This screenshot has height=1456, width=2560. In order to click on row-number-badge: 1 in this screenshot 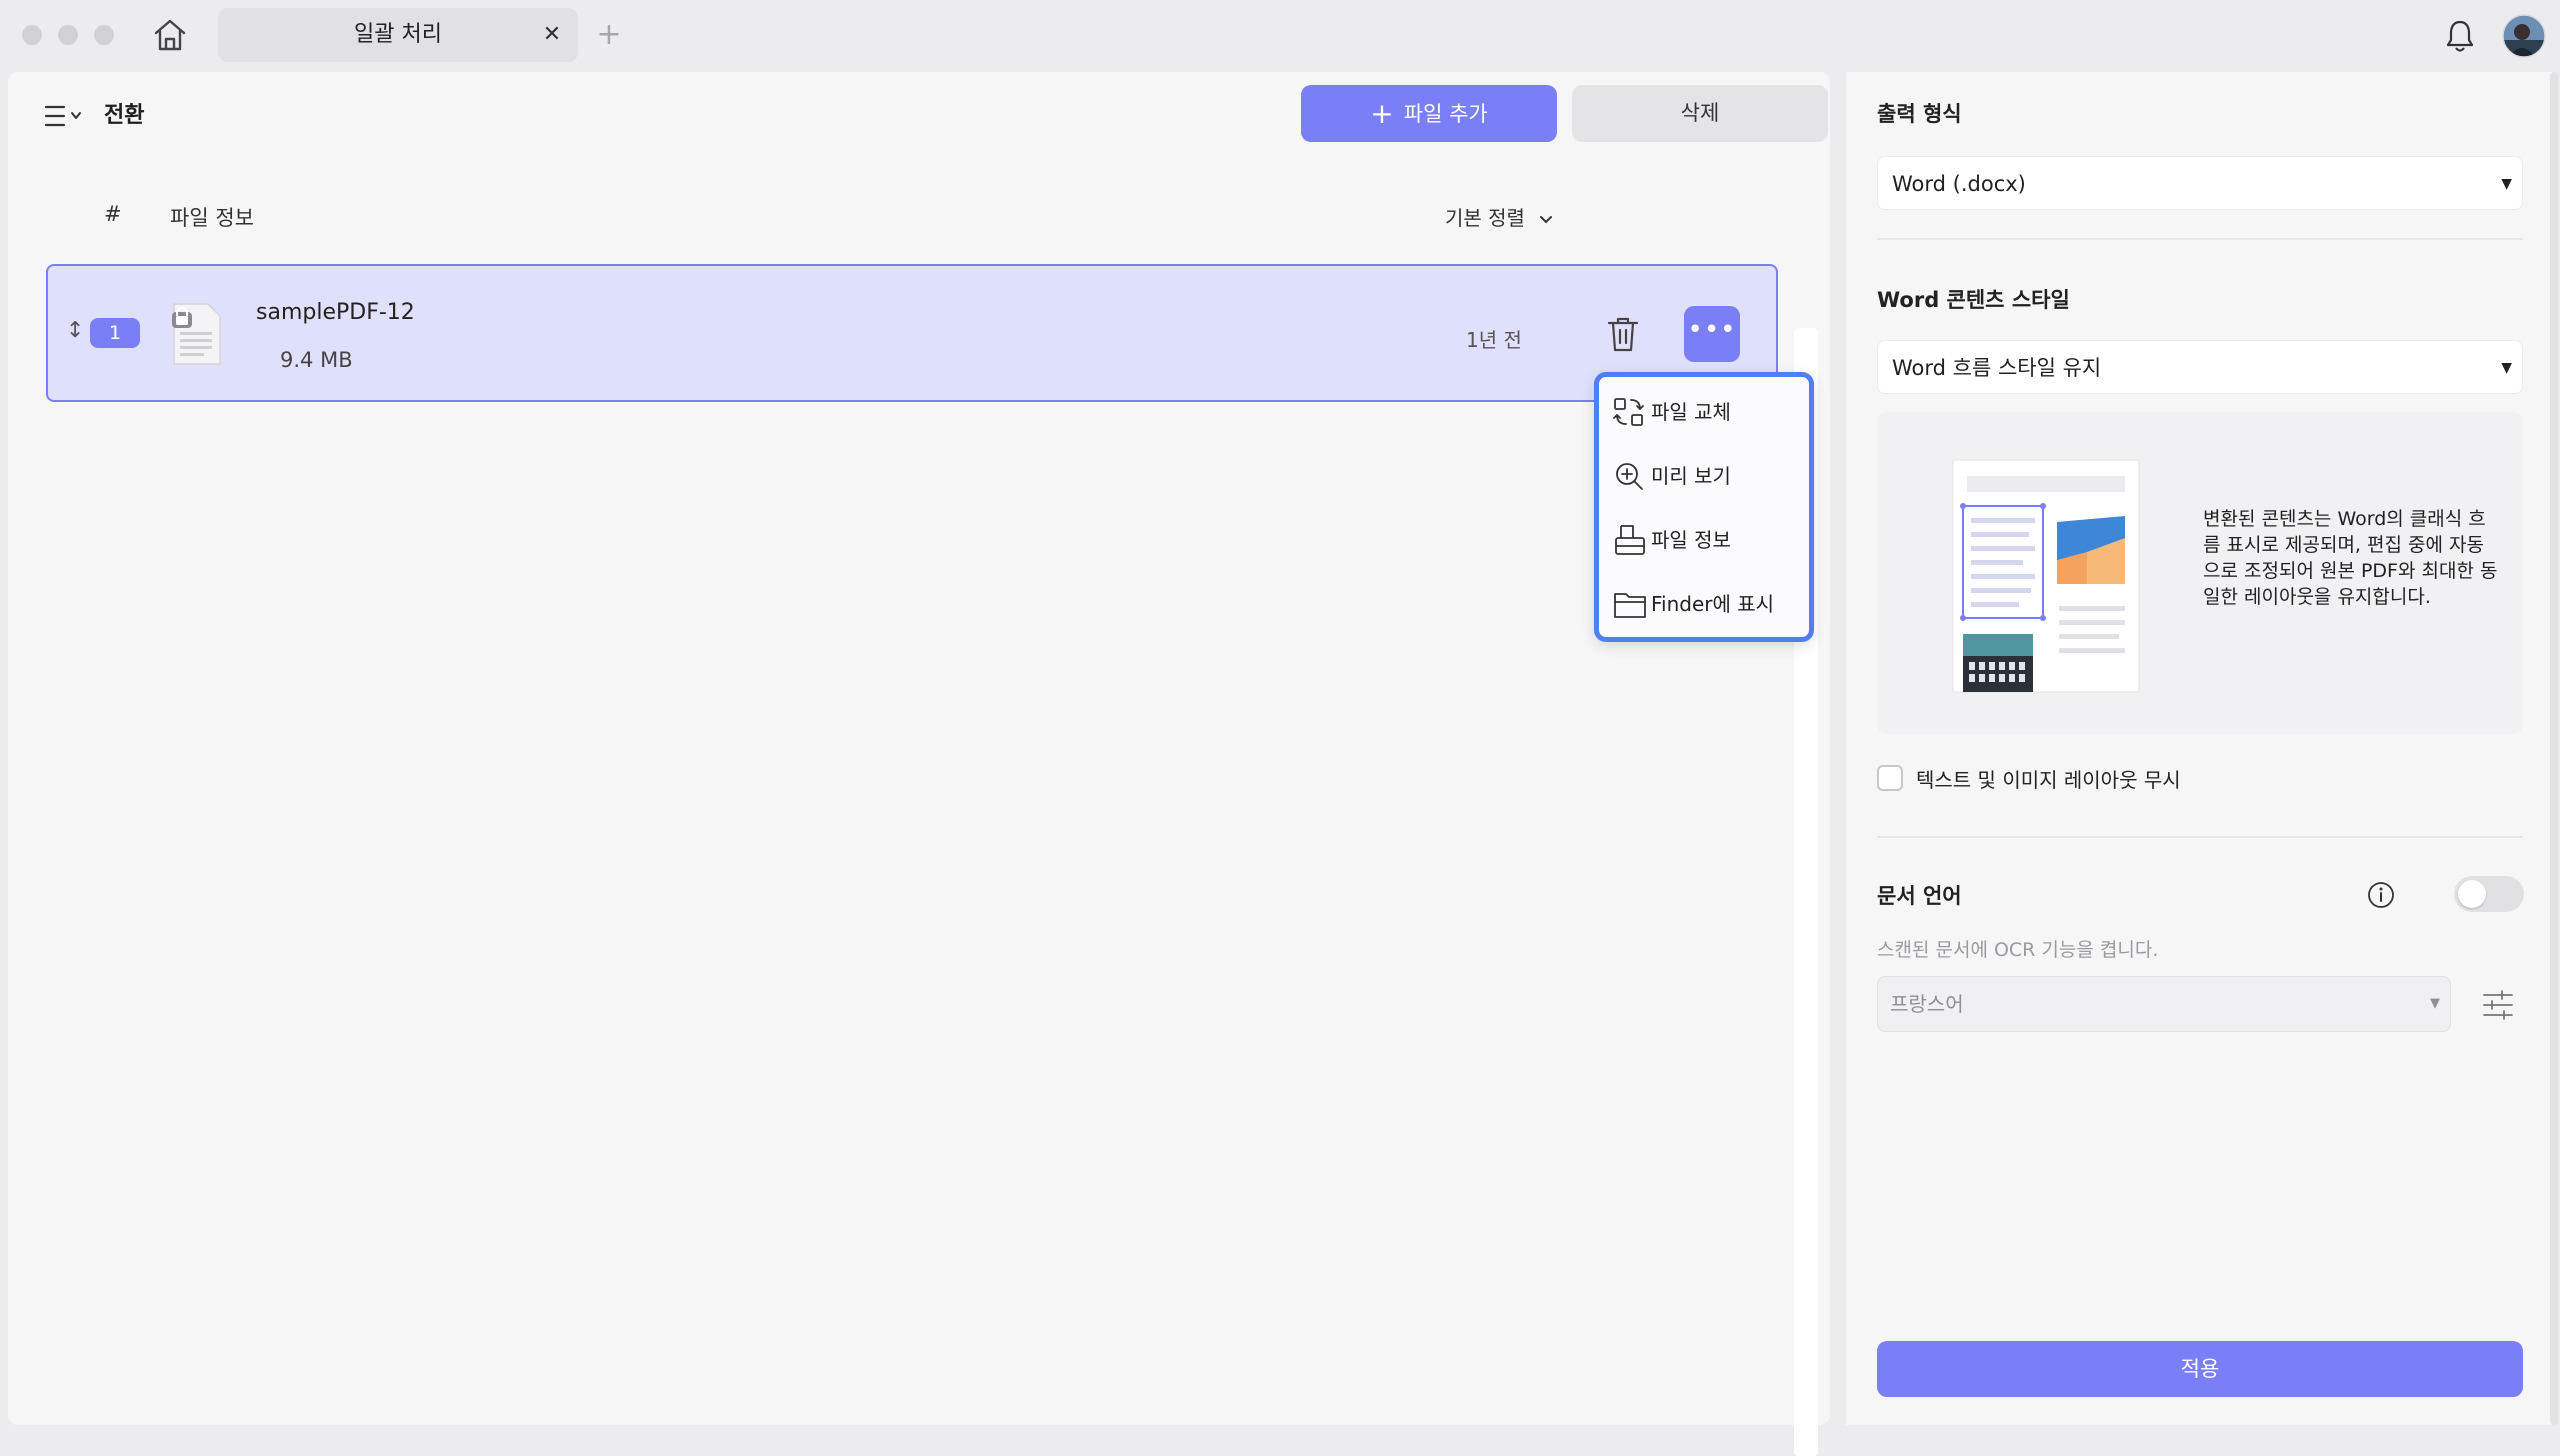, I will do `click(115, 333)`.